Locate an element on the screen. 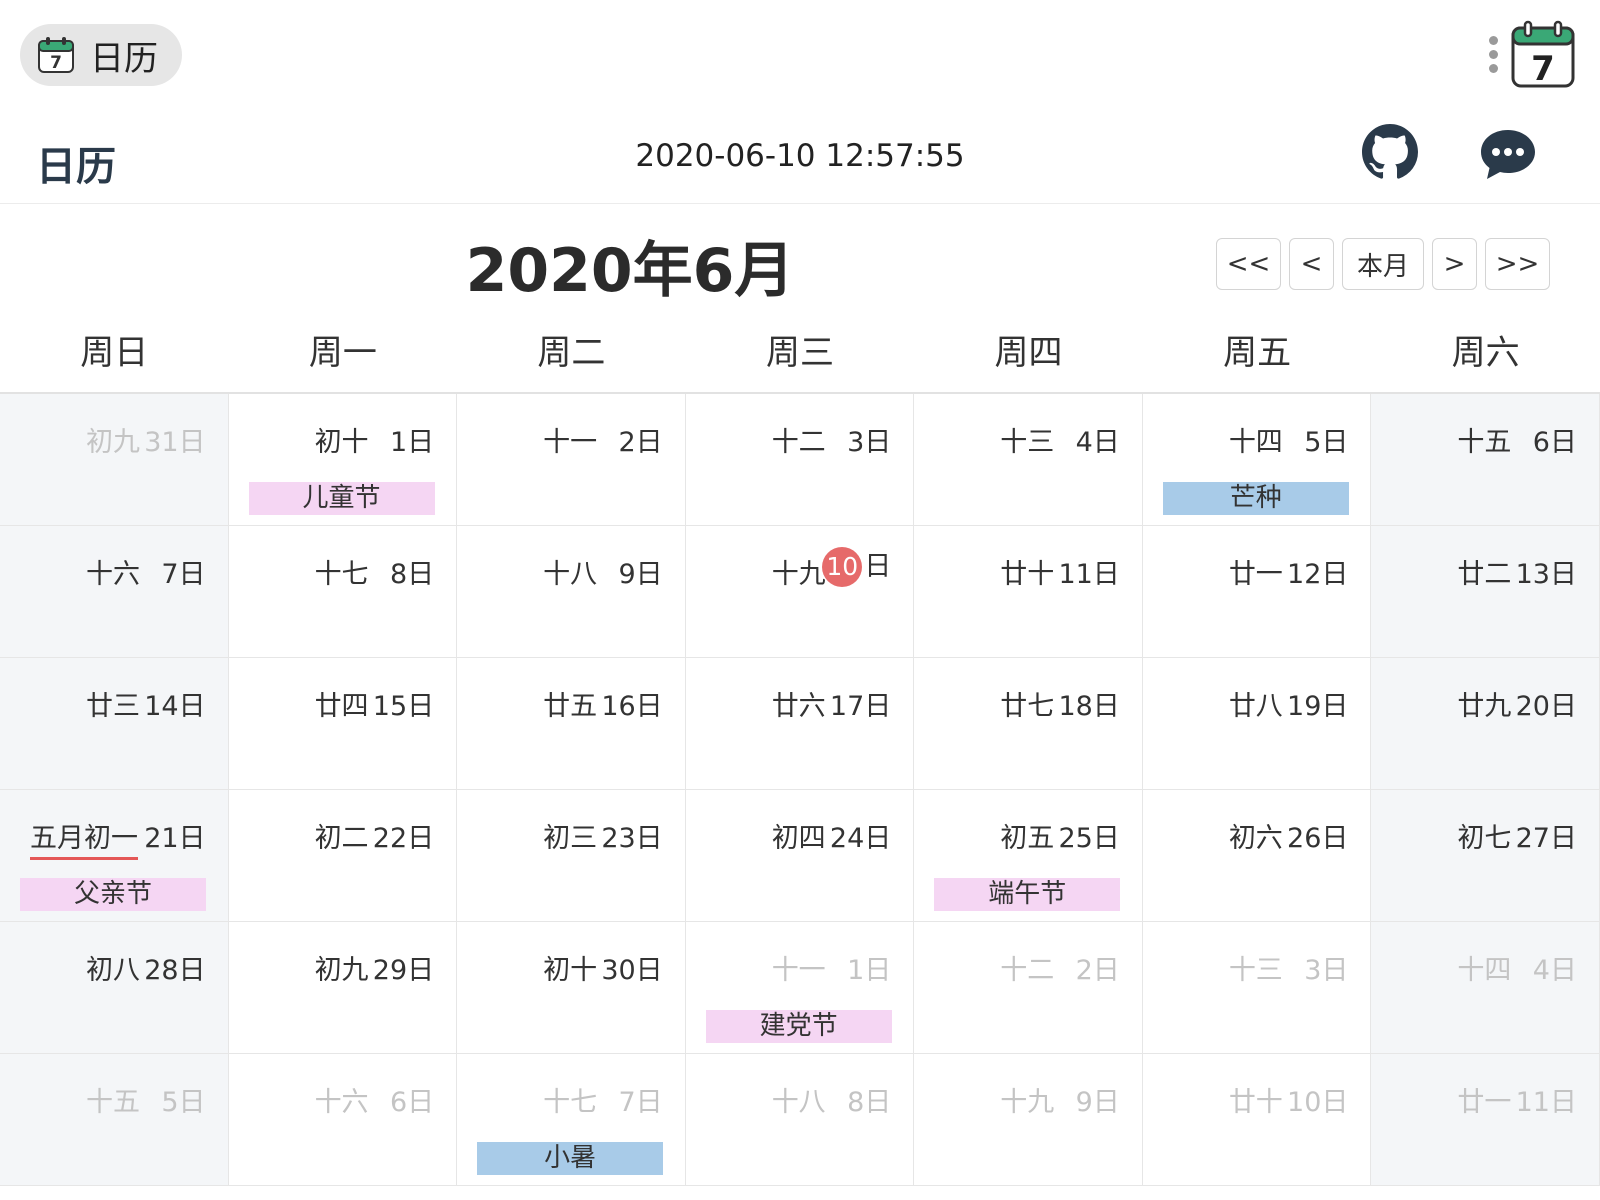 This screenshot has height=1200, width=1600. this-month-button: 本月 is located at coordinates (1383, 264).